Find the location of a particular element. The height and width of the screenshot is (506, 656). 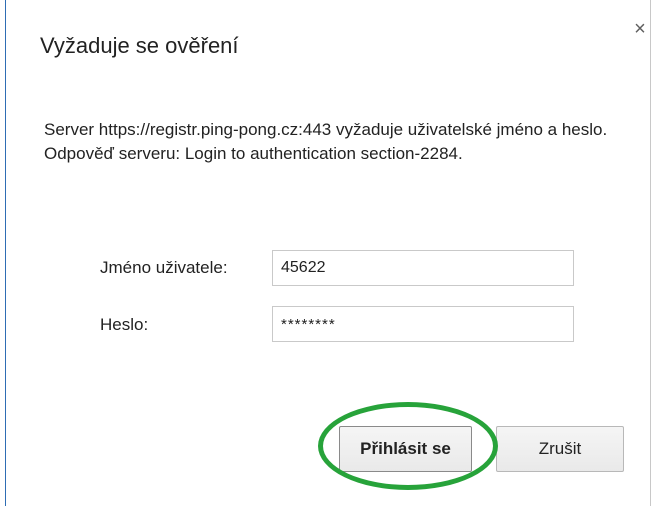

close-icon: × is located at coordinates (640, 29).